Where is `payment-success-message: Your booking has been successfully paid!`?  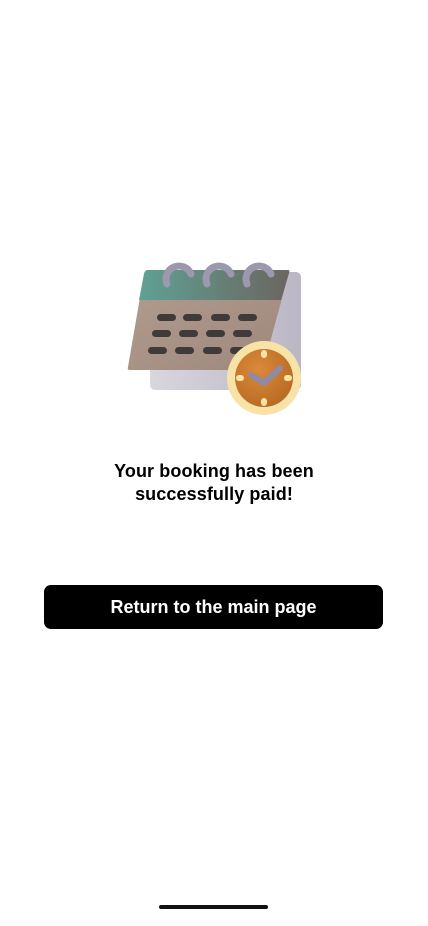 payment-success-message: Your booking has been successfully paid! is located at coordinates (214, 483).